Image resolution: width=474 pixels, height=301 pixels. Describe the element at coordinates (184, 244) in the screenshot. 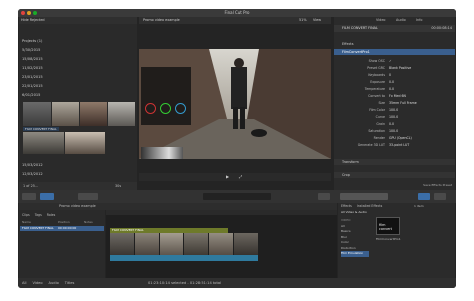

I see `timeline-clip` at that location.